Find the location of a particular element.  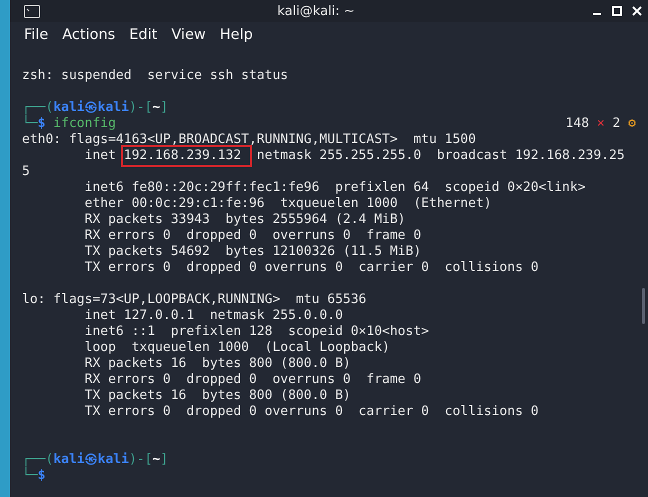

command-line: └─$ is located at coordinates (34, 476).